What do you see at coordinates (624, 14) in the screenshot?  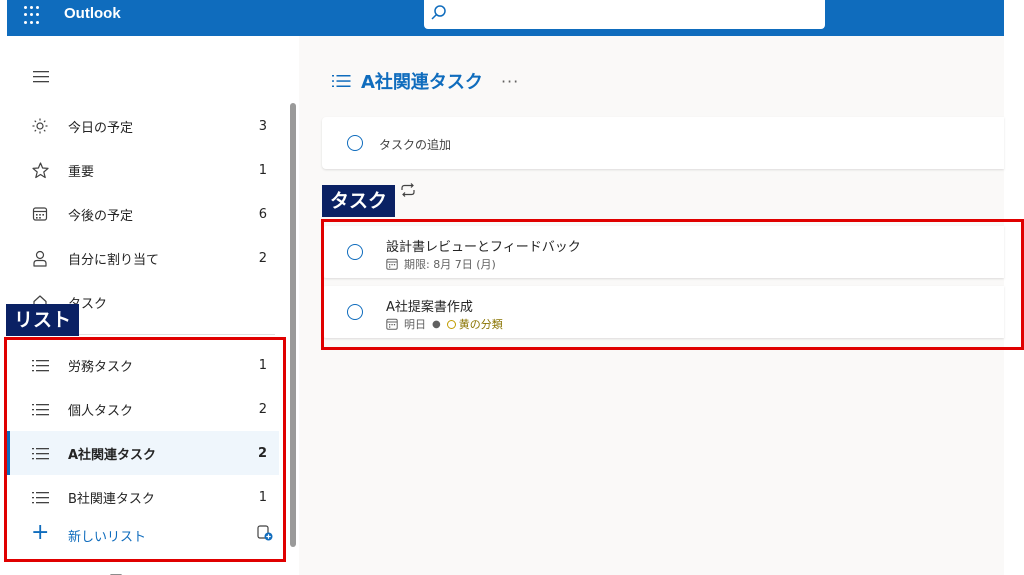 I see `search-input` at bounding box center [624, 14].